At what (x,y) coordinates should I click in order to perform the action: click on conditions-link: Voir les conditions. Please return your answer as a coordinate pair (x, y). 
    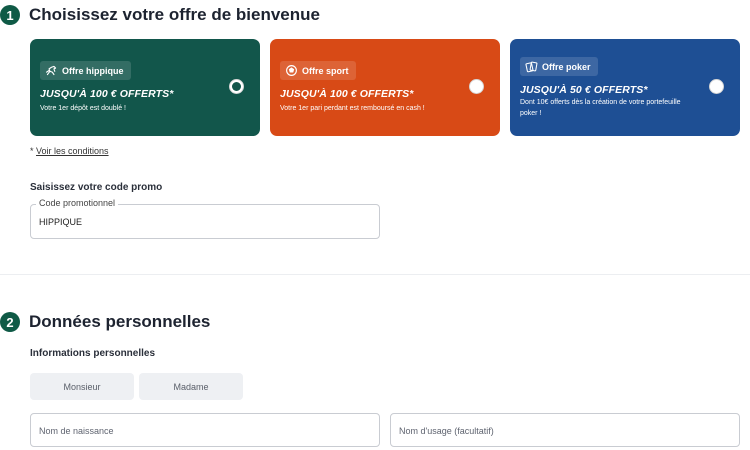
    Looking at the image, I should click on (72, 151).